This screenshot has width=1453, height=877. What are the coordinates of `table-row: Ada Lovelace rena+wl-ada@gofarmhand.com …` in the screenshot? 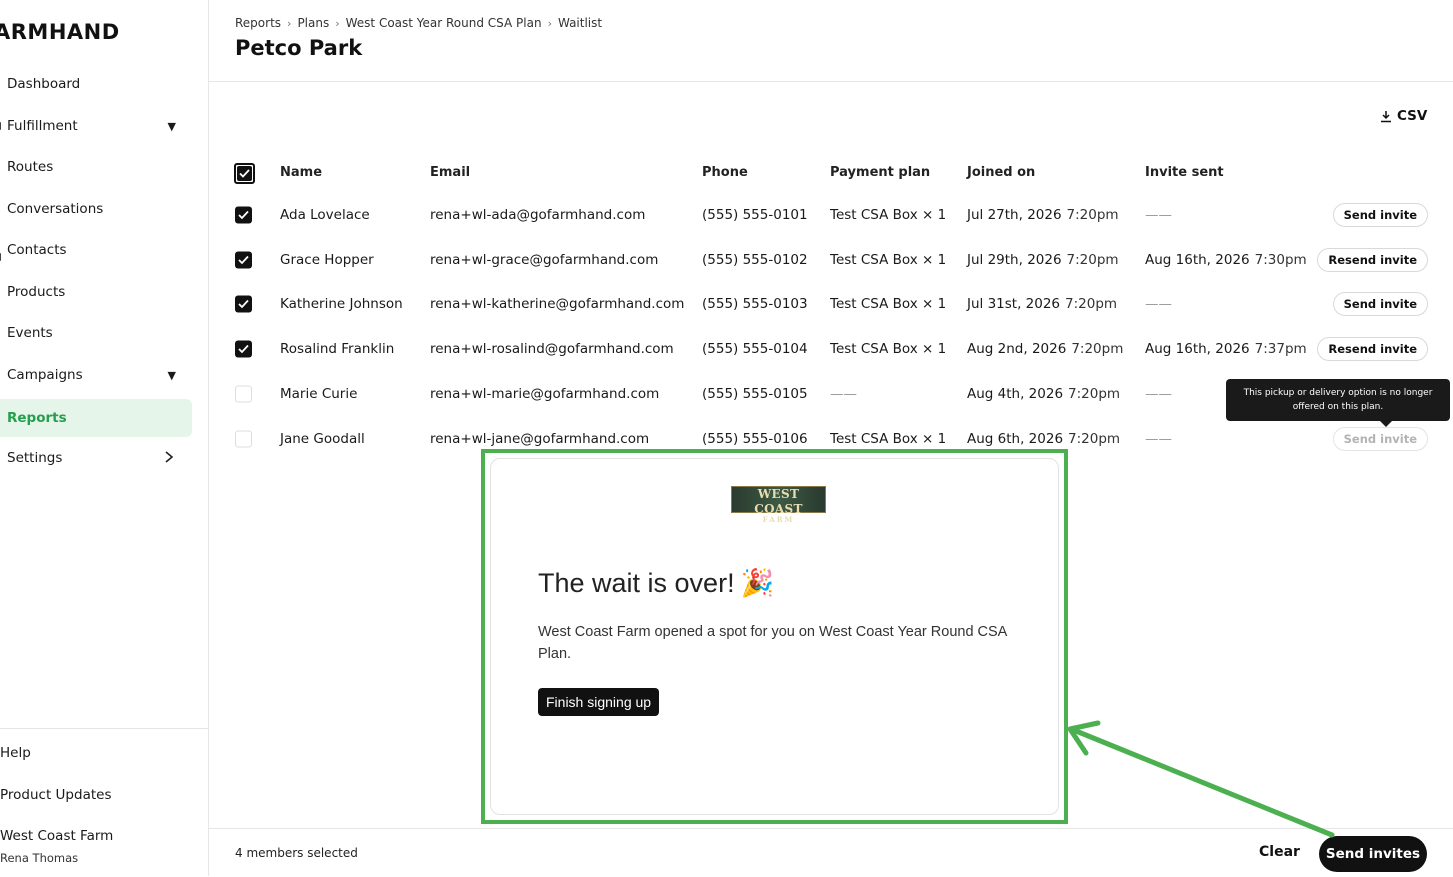 It's located at (831, 214).